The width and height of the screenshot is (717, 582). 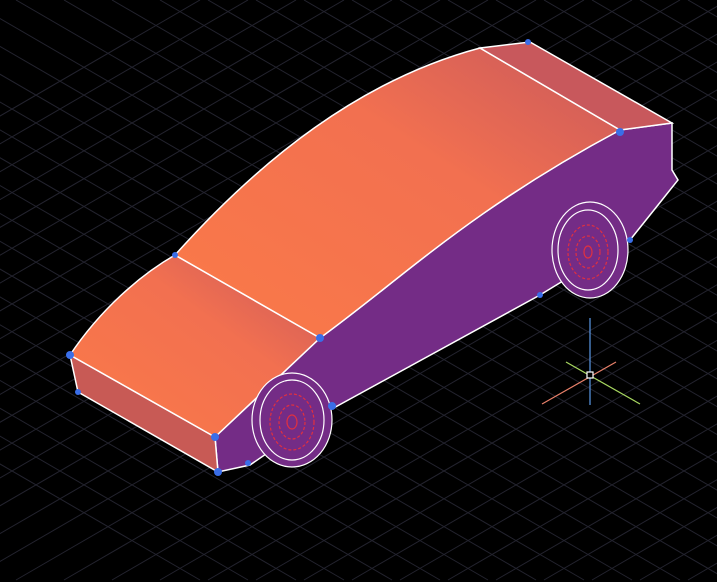 I want to click on front-wheel, so click(x=292, y=420).